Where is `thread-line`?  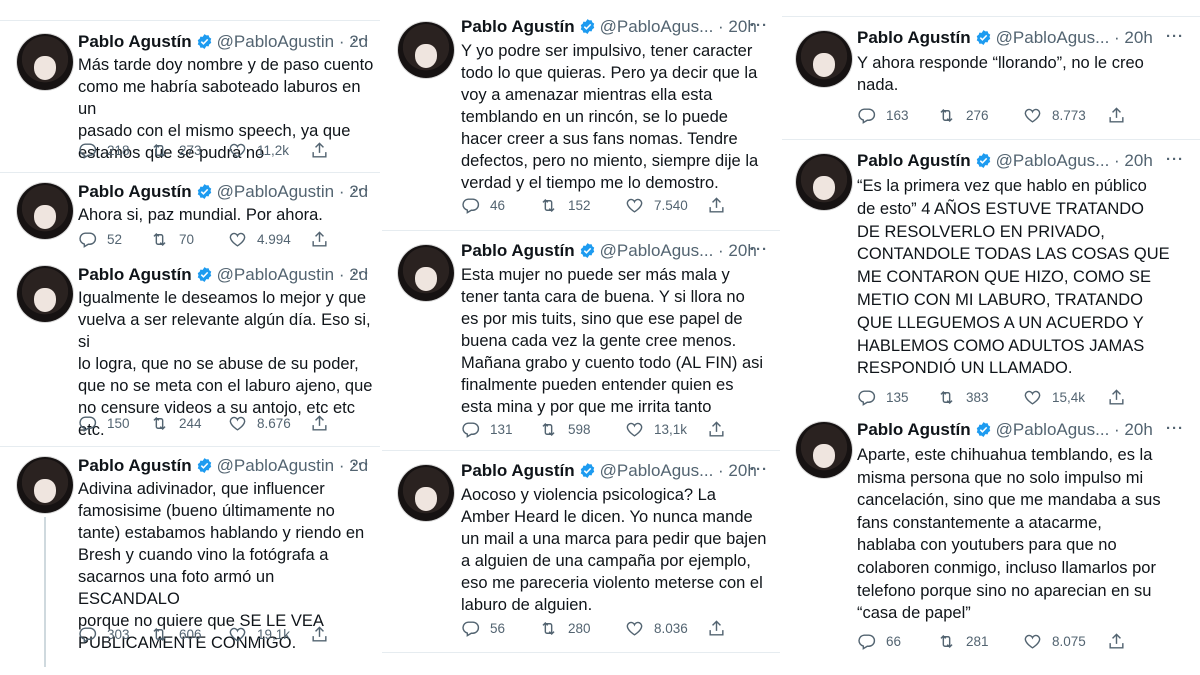 thread-line is located at coordinates (45, 592).